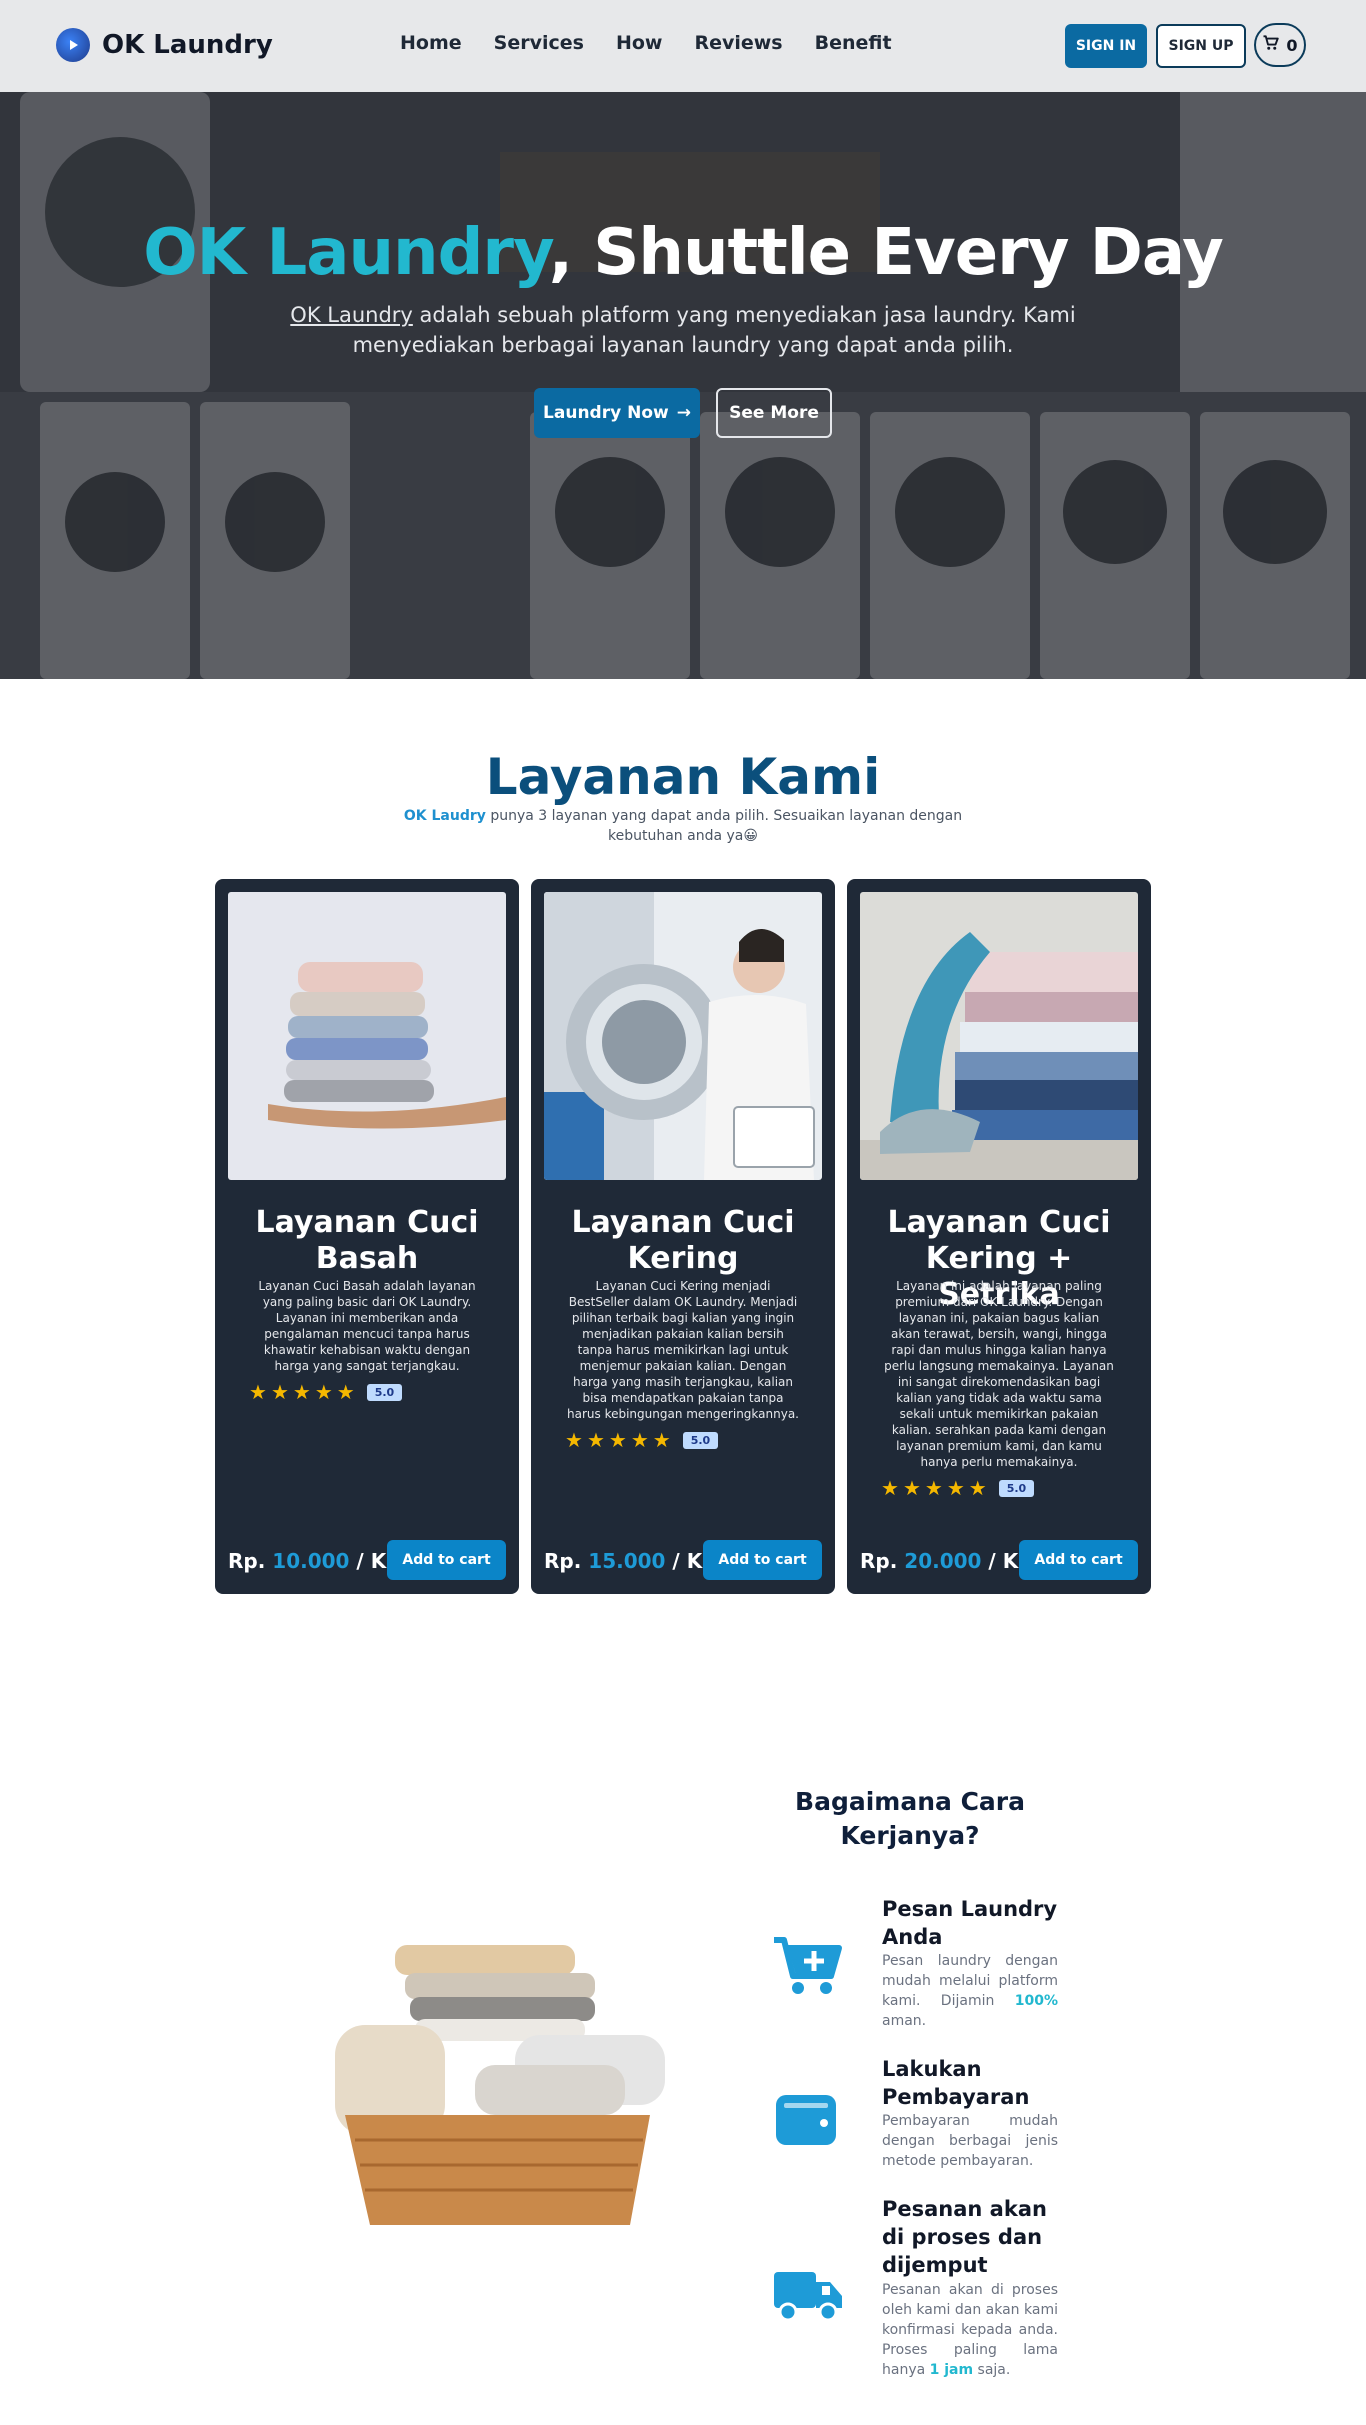  I want to click on truck-icon, so click(807, 2295).